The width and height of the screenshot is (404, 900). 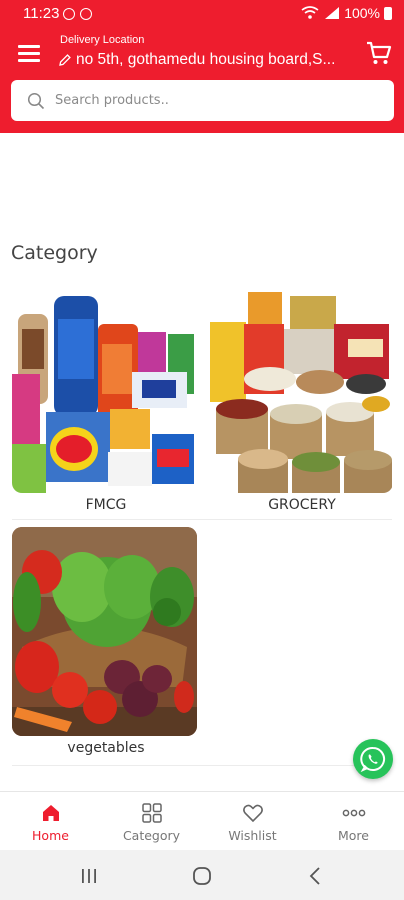 I want to click on whatsapp-icon, so click(x=373, y=759).